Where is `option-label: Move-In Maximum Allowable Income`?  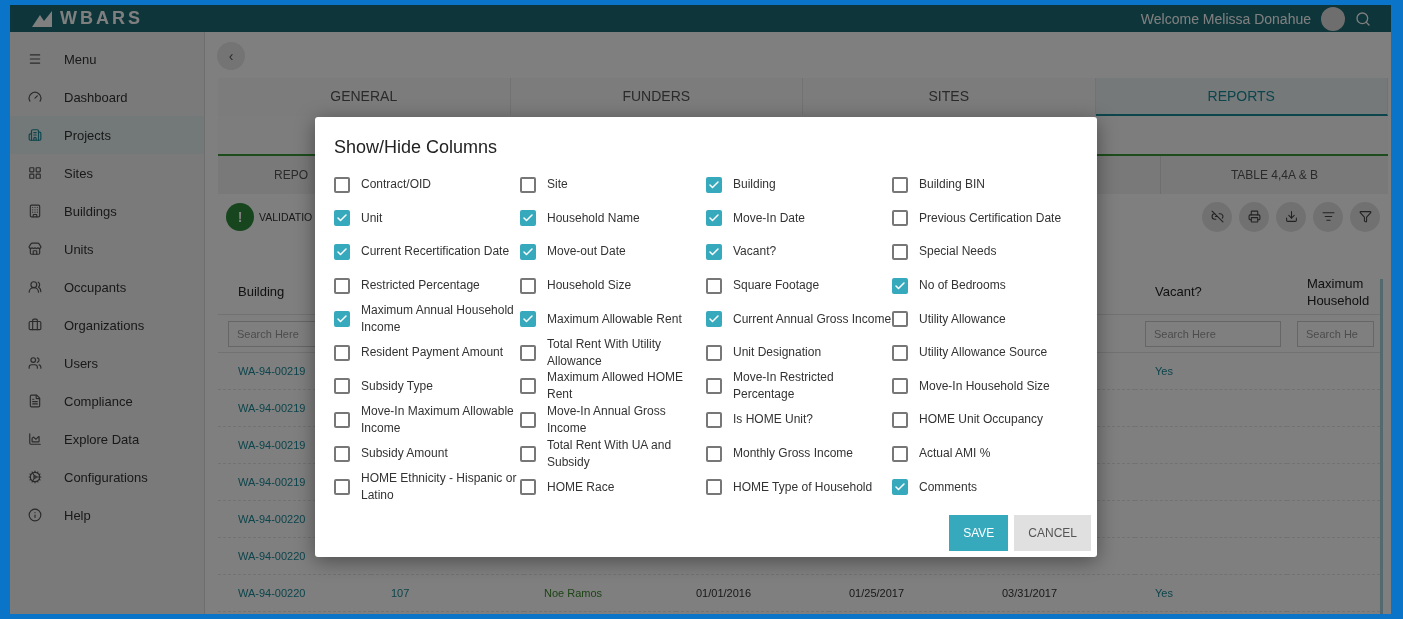
option-label: Move-In Maximum Allowable Income is located at coordinates (438, 419).